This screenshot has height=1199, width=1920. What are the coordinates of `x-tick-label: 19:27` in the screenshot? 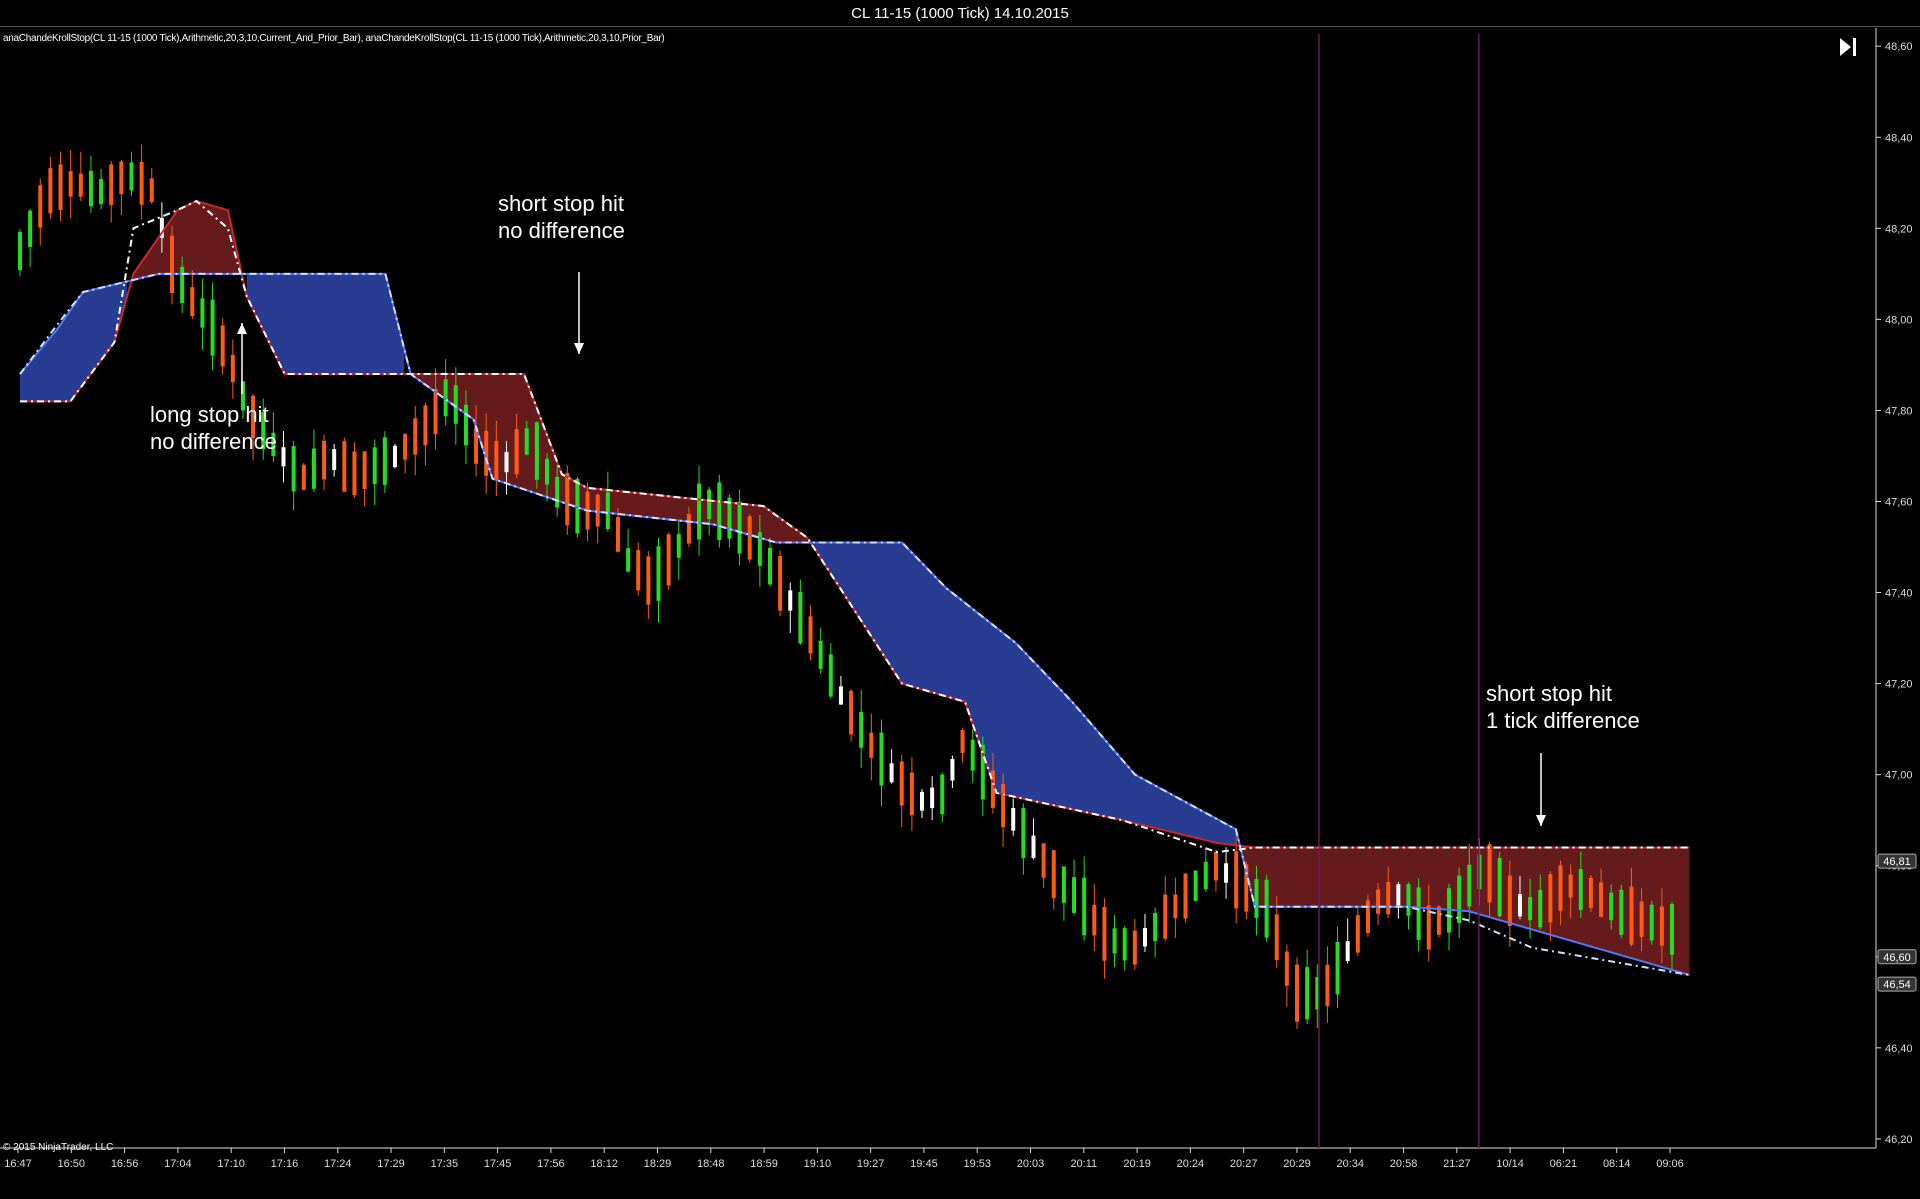 It's located at (871, 1164).